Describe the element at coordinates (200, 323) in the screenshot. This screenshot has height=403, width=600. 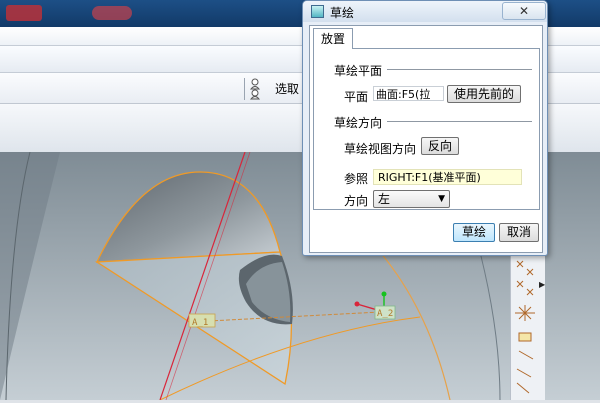
I see `datum-label-1: A_1` at that location.